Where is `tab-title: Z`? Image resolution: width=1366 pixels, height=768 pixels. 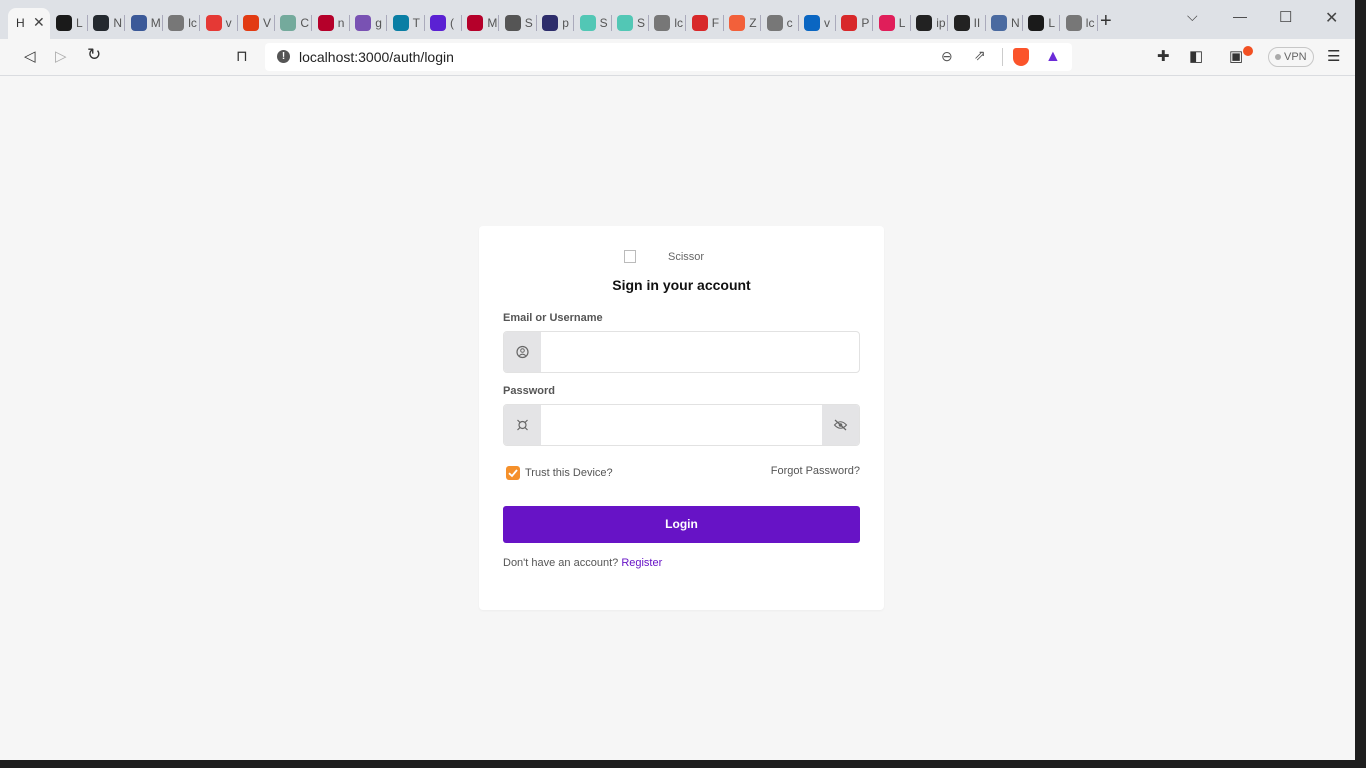
tab-title: Z is located at coordinates (753, 23).